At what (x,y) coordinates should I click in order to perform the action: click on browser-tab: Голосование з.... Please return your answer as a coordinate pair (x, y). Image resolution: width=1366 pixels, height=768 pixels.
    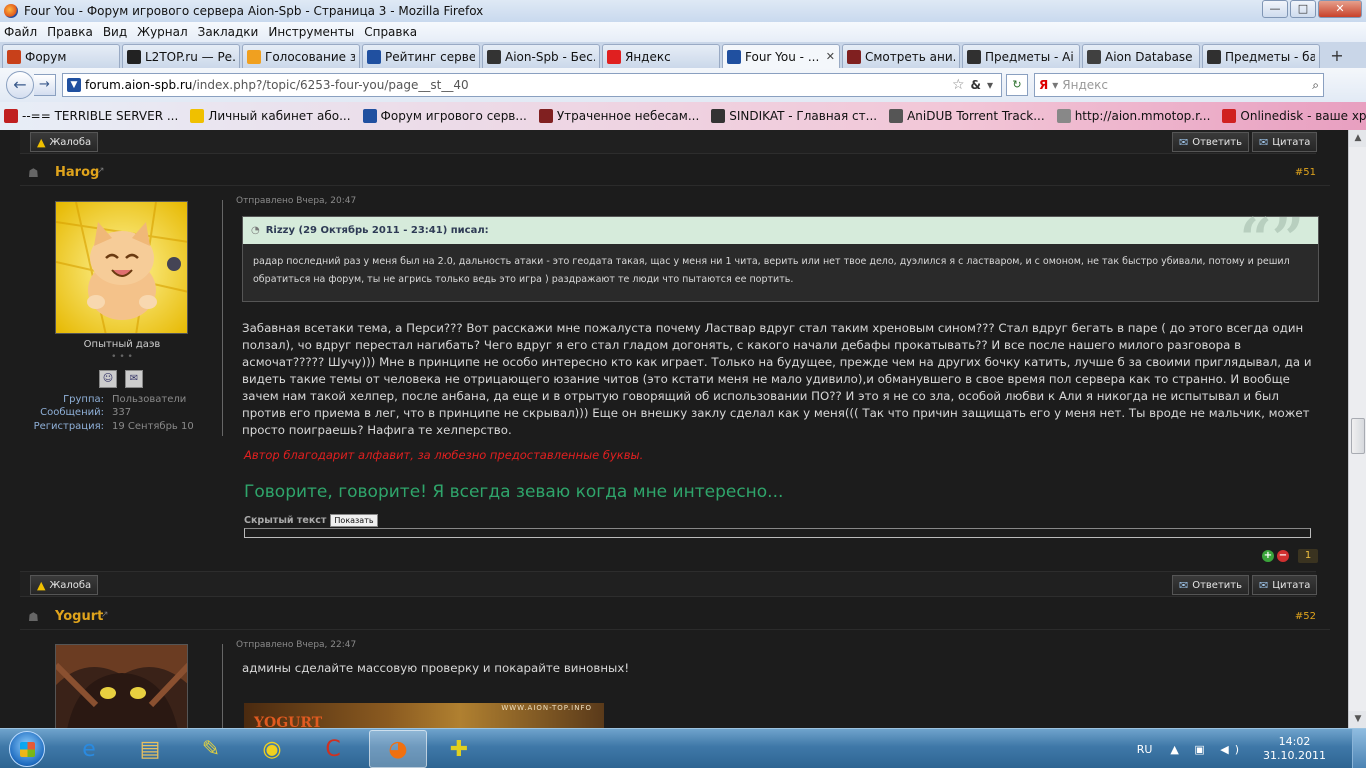
    Looking at the image, I should click on (301, 56).